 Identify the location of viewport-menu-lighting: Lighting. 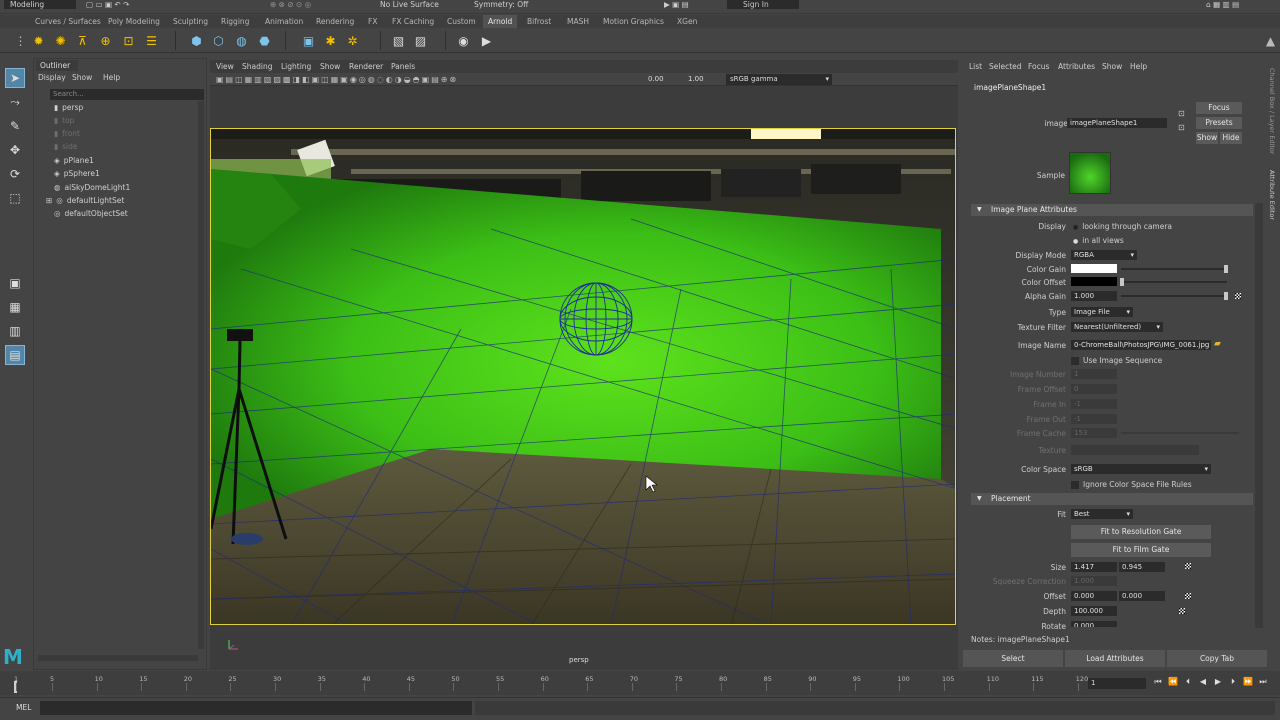
(296, 66).